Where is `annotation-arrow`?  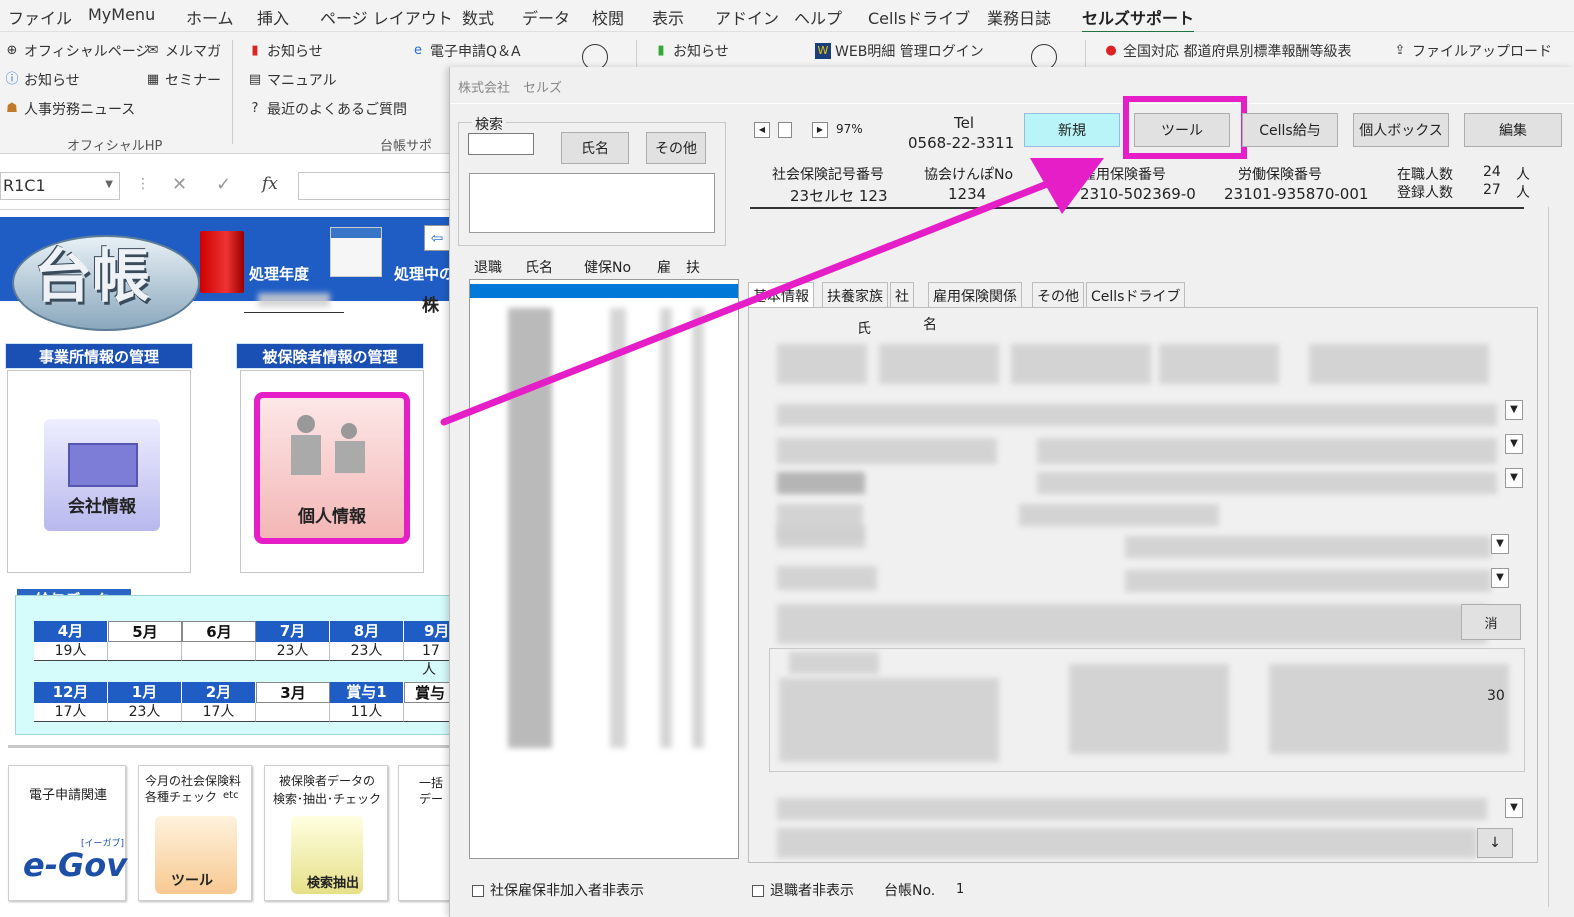 annotation-arrow is located at coordinates (772, 292).